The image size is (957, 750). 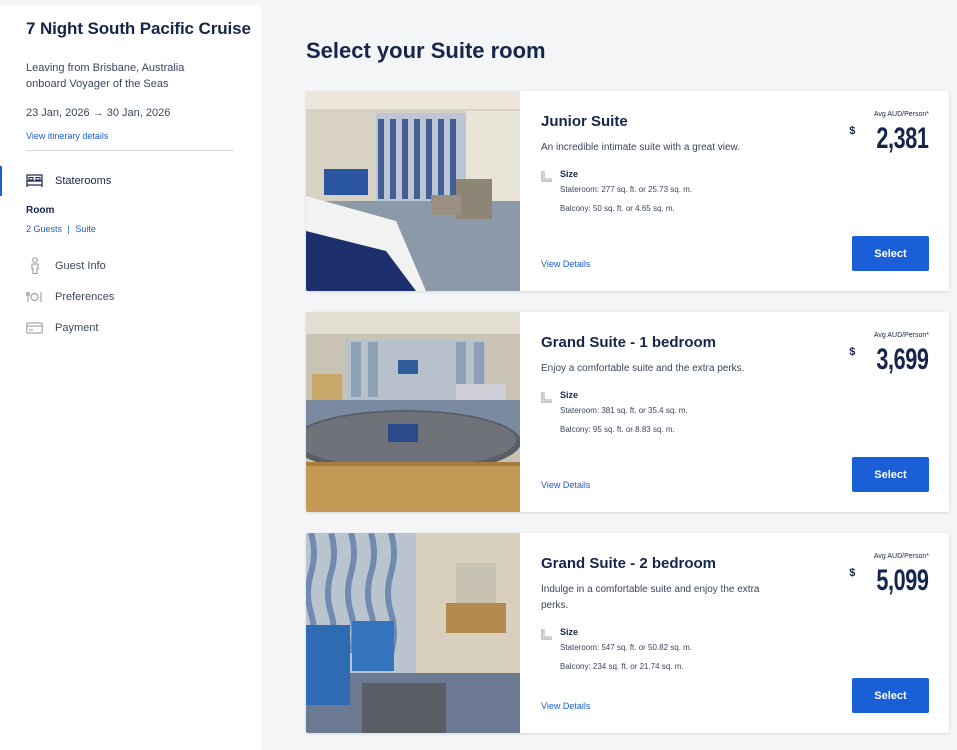 I want to click on step-label: Staterooms, so click(x=83, y=180).